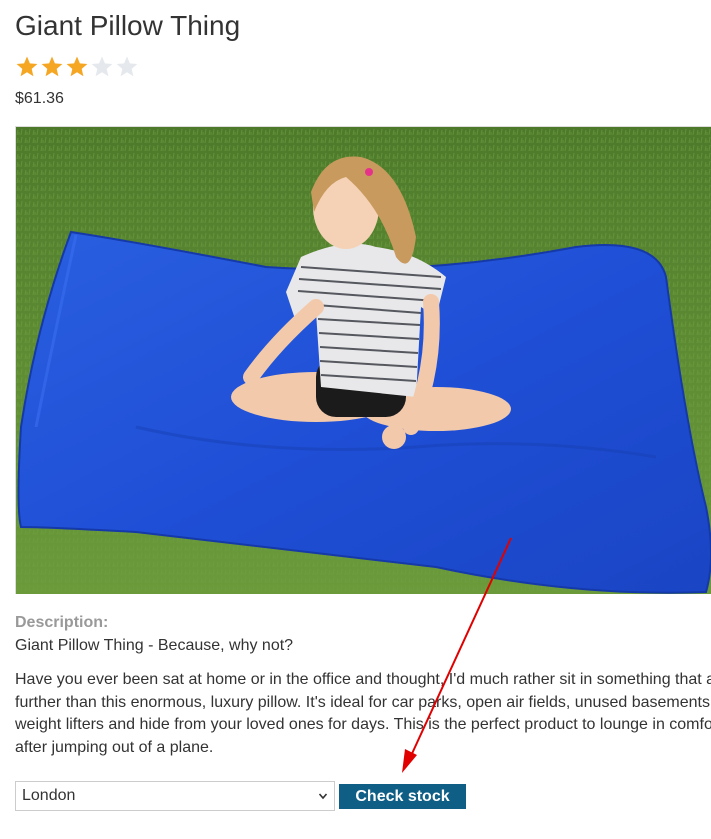  Describe the element at coordinates (62, 622) in the screenshot. I see `description-label: Description:` at that location.